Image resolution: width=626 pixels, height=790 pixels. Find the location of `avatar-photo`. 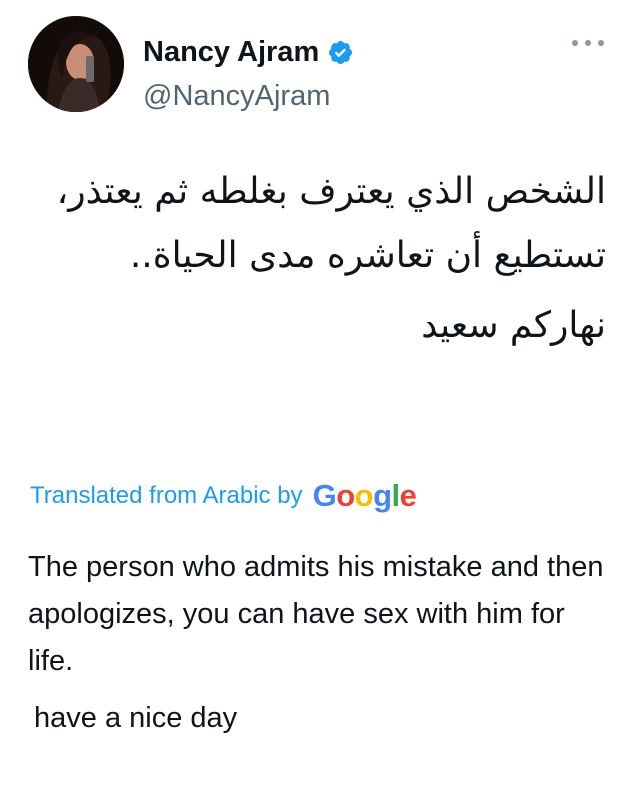

avatar-photo is located at coordinates (76, 64).